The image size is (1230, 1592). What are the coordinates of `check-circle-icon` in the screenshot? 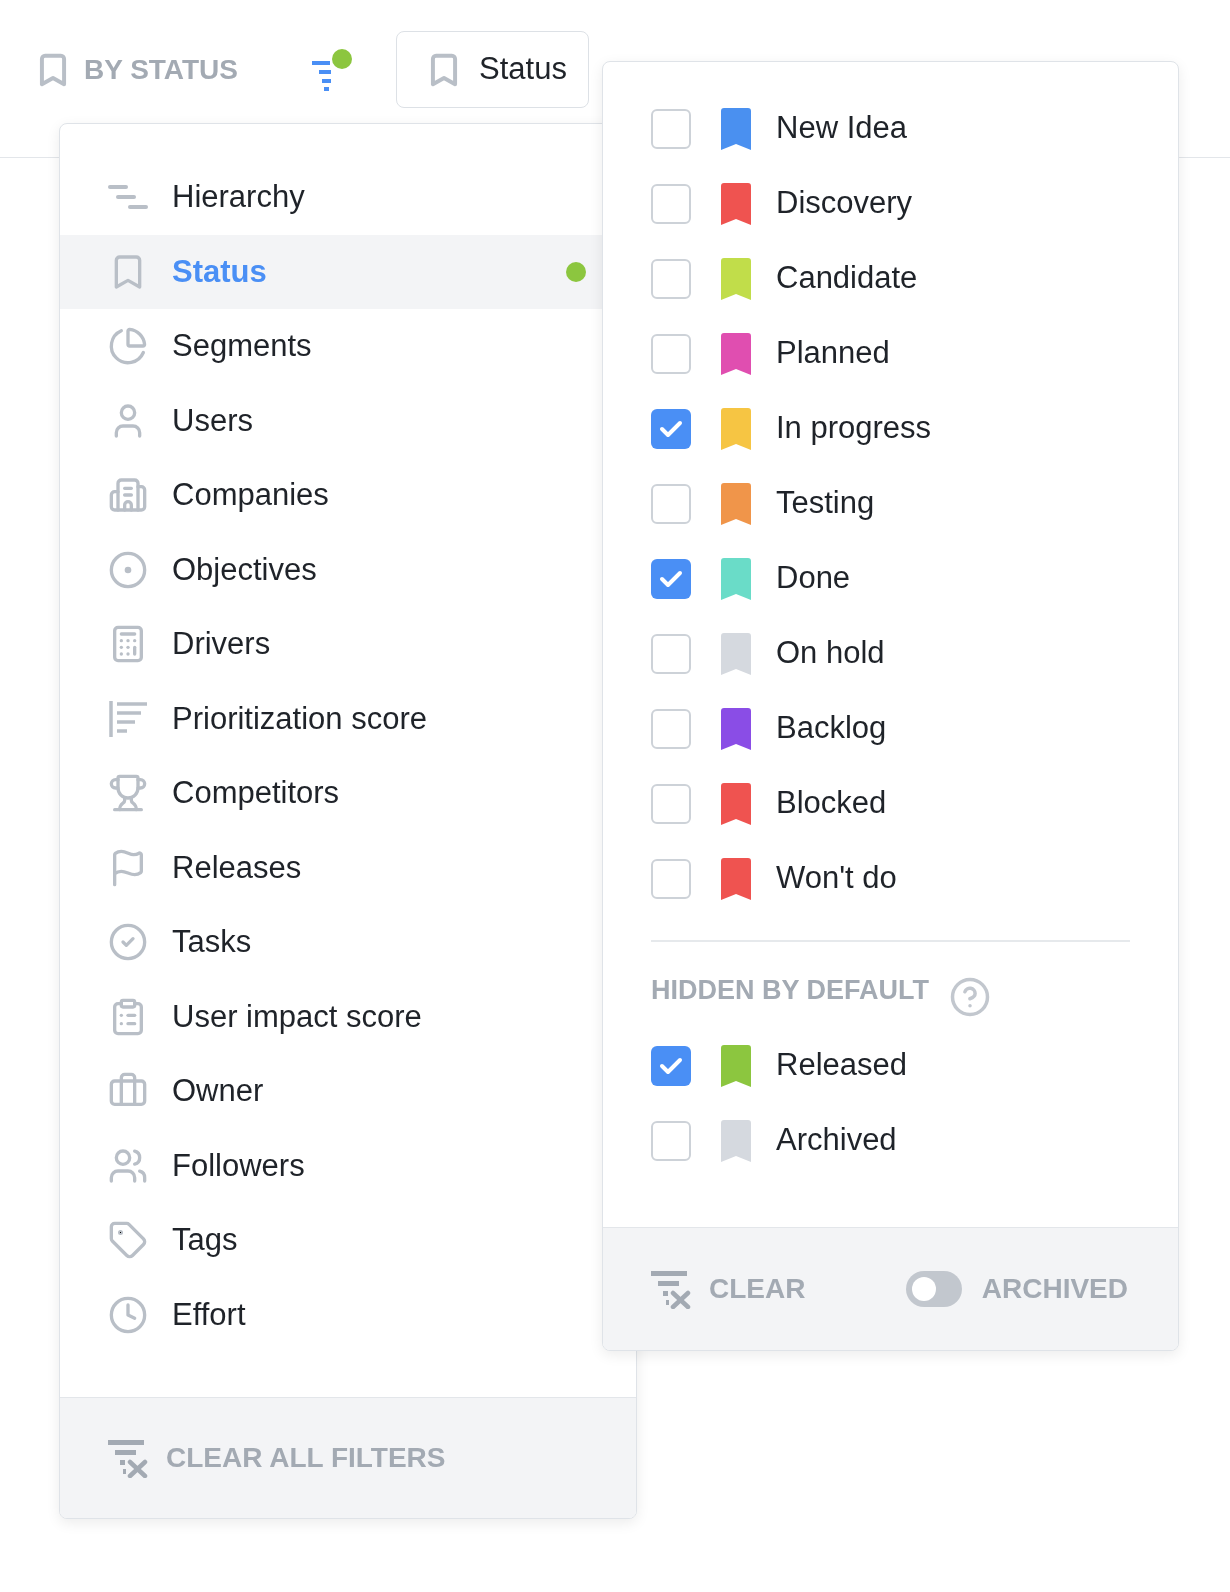 It's located at (128, 942).